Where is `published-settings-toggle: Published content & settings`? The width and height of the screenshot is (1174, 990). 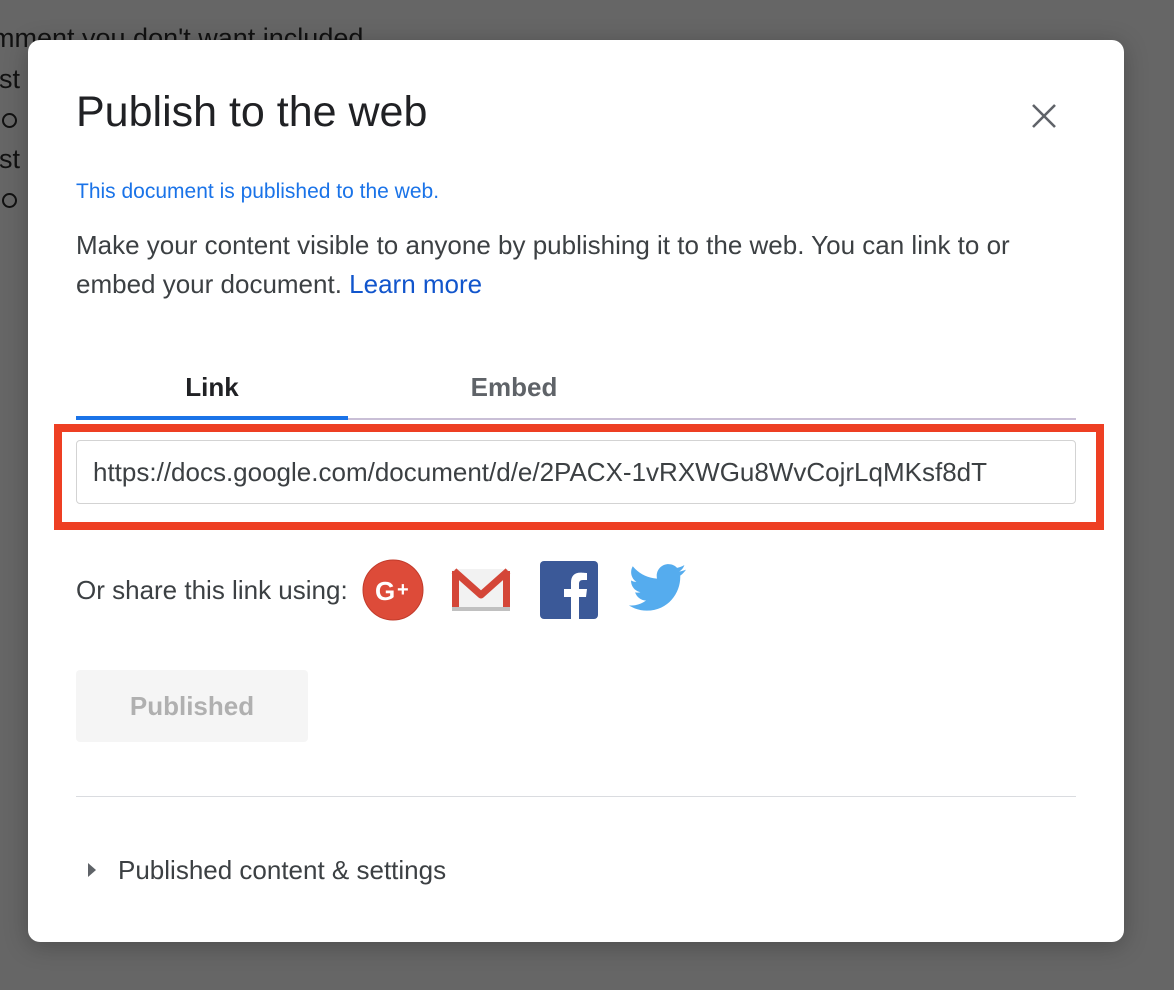 published-settings-toggle: Published content & settings is located at coordinates (267, 870).